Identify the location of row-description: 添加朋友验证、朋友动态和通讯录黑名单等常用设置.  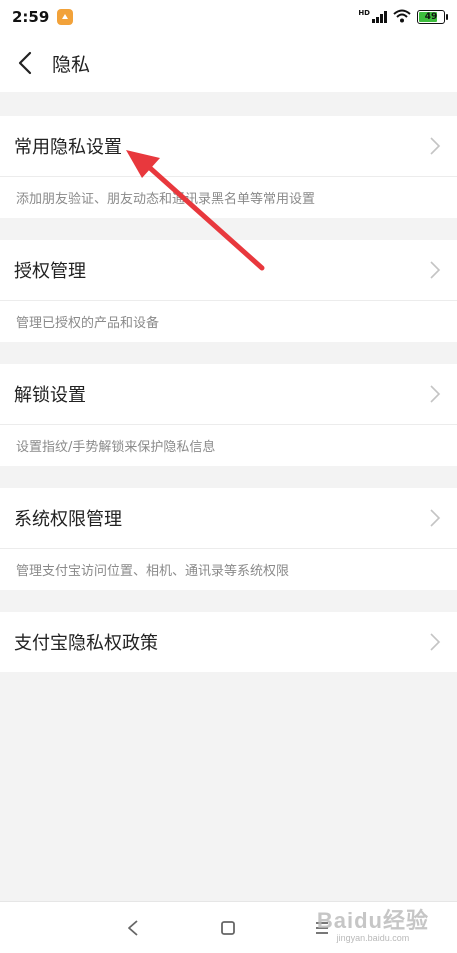
(228, 197).